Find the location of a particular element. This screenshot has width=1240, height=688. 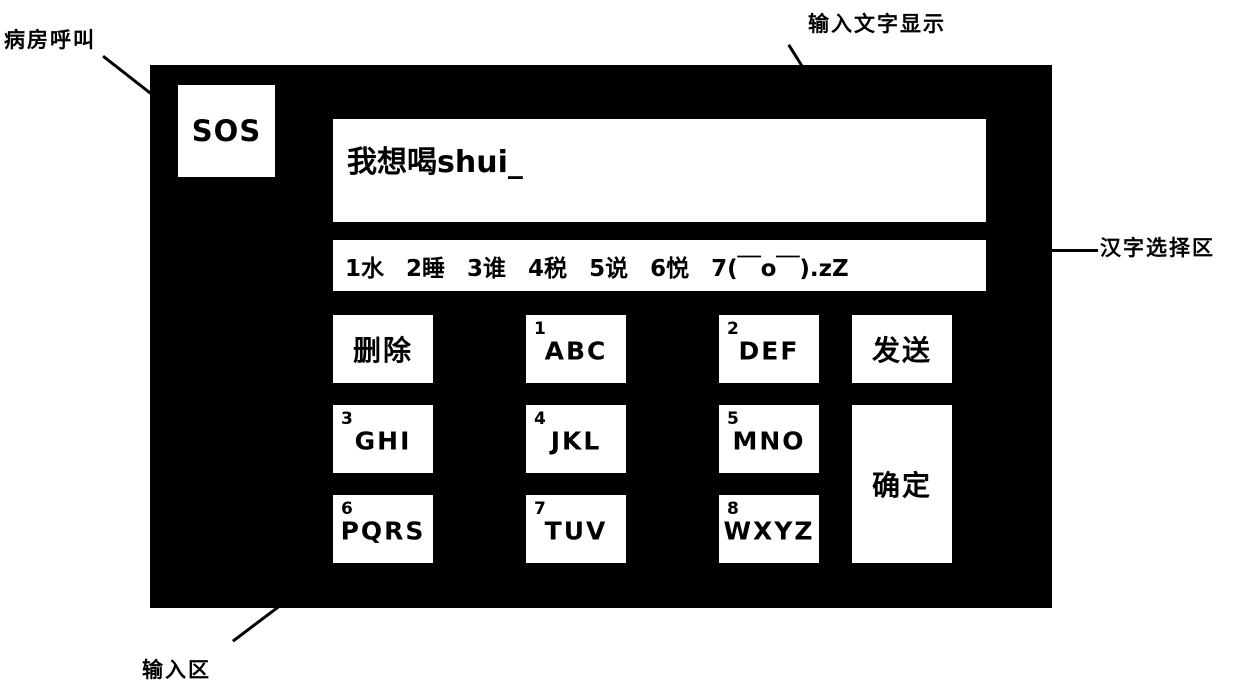

key-3-digit: 3 is located at coordinates (347, 419).